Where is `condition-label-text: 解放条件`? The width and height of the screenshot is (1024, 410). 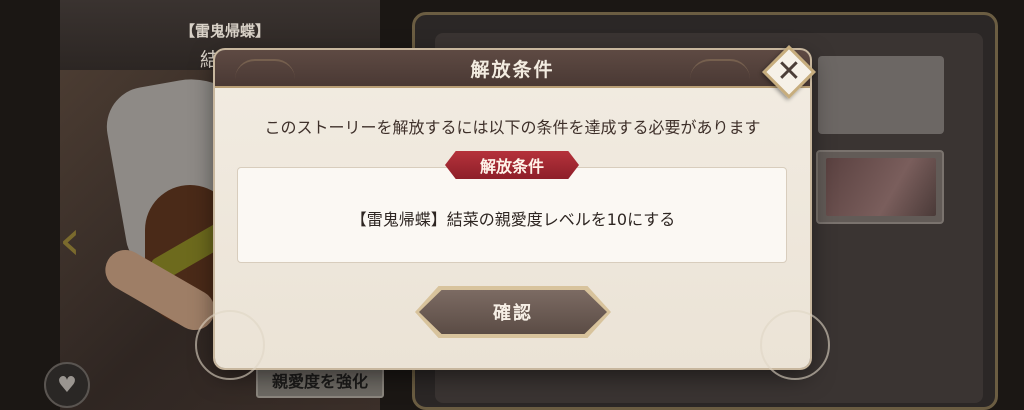
condition-label-text: 解放条件 is located at coordinates (511, 166).